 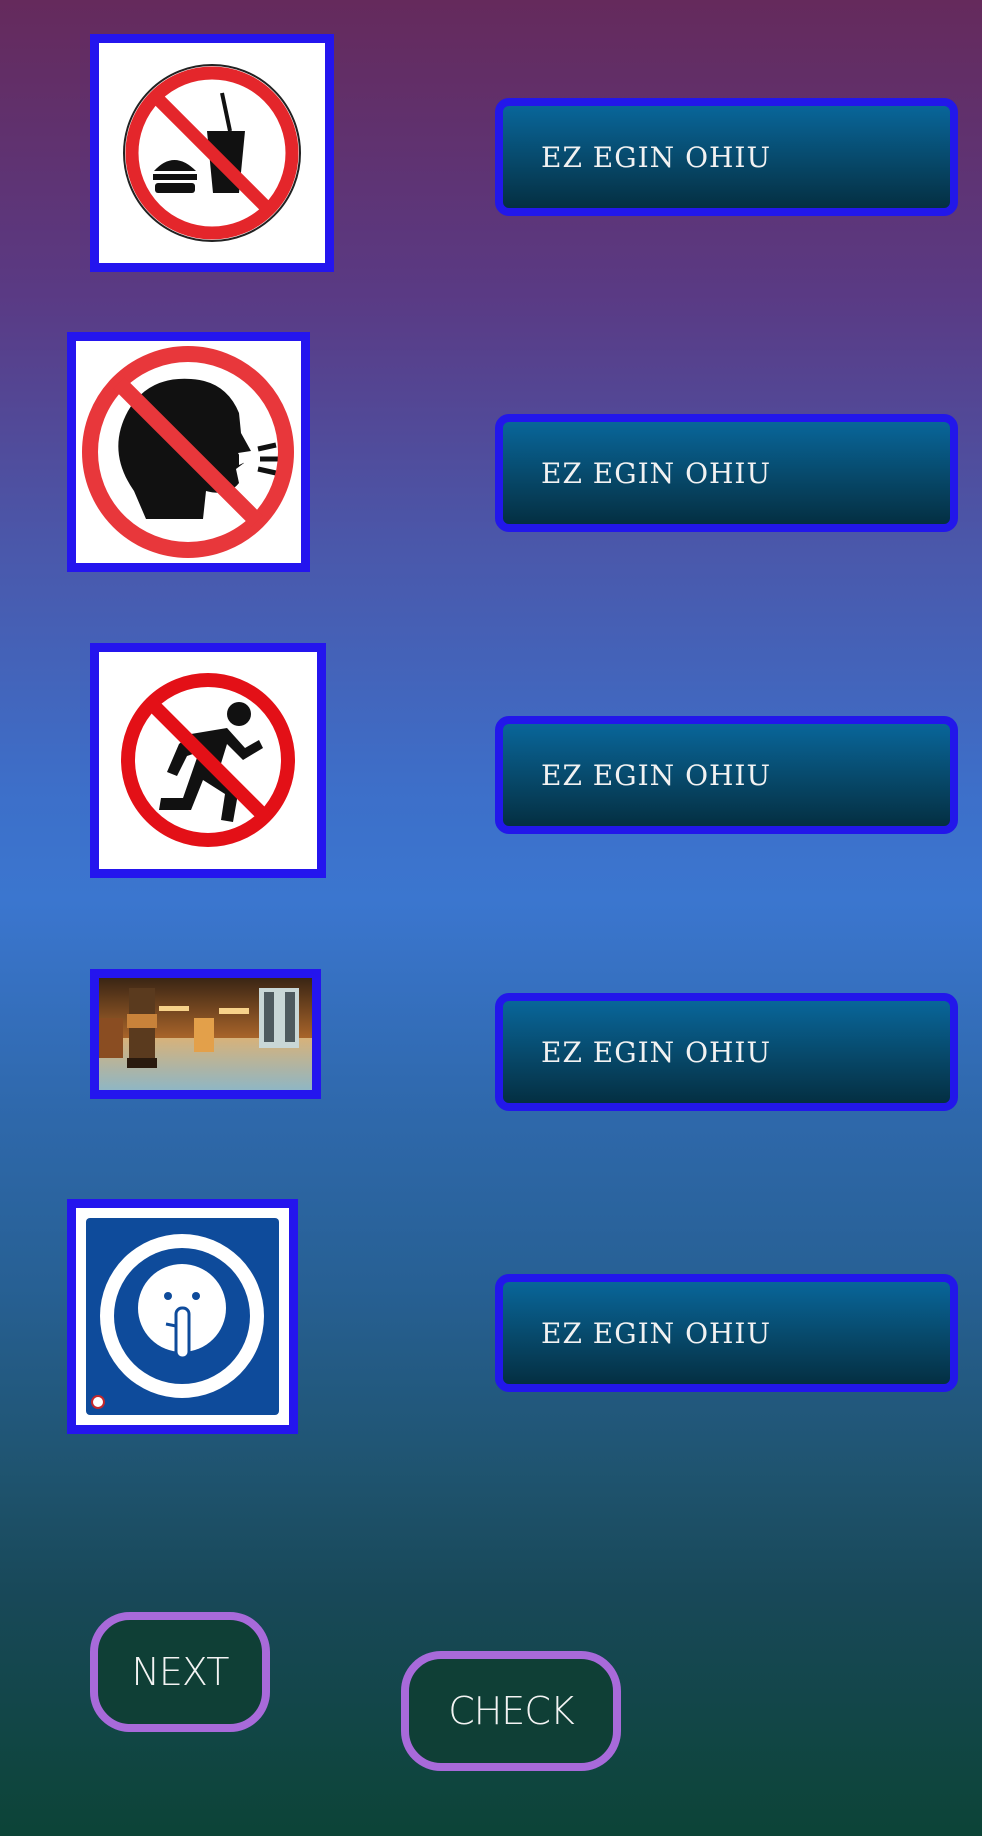 I want to click on no-running-icon, so click(x=208, y=760).